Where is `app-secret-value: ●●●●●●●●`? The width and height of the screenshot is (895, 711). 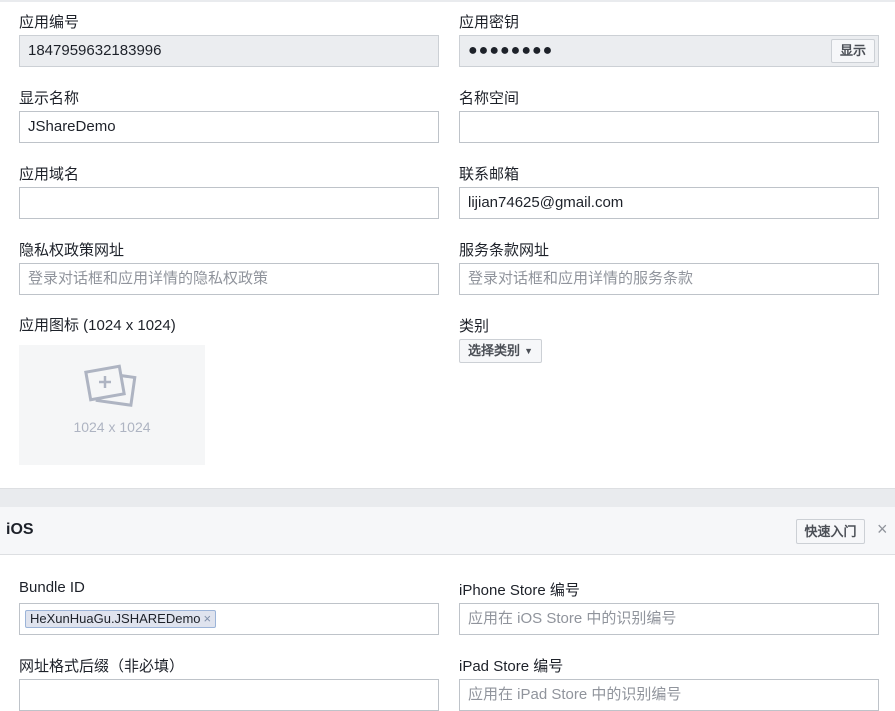 app-secret-value: ●●●●●●●● is located at coordinates (511, 50).